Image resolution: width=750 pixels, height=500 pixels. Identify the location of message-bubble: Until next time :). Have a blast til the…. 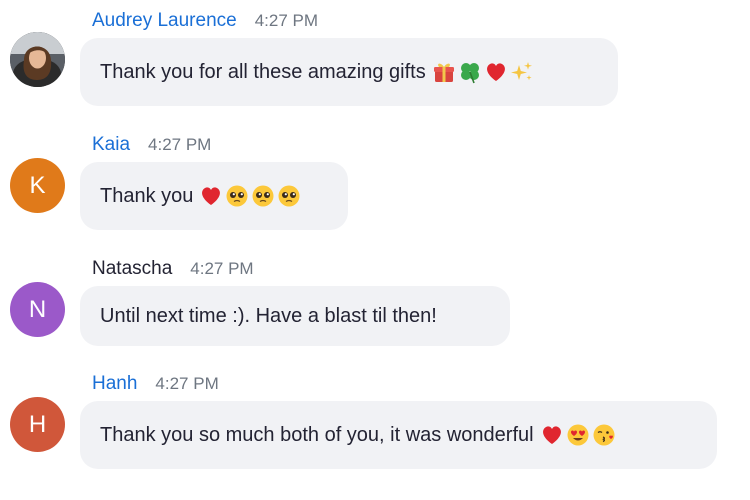
(295, 316).